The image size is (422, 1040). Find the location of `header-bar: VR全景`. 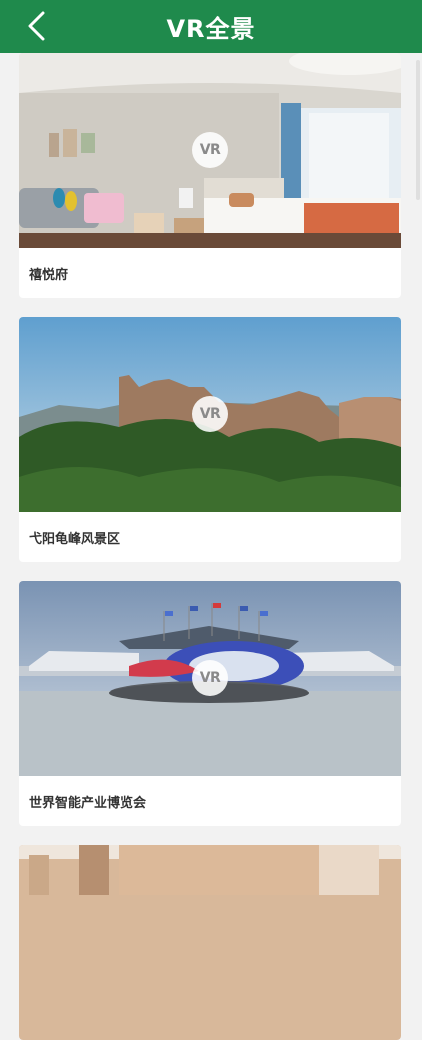

header-bar: VR全景 is located at coordinates (211, 26).